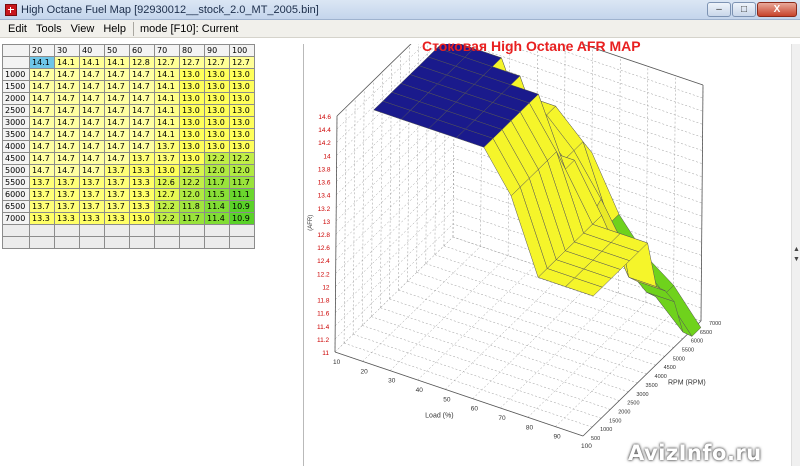  Describe the element at coordinates (16, 110) in the screenshot. I see `row-header: 2500` at that location.